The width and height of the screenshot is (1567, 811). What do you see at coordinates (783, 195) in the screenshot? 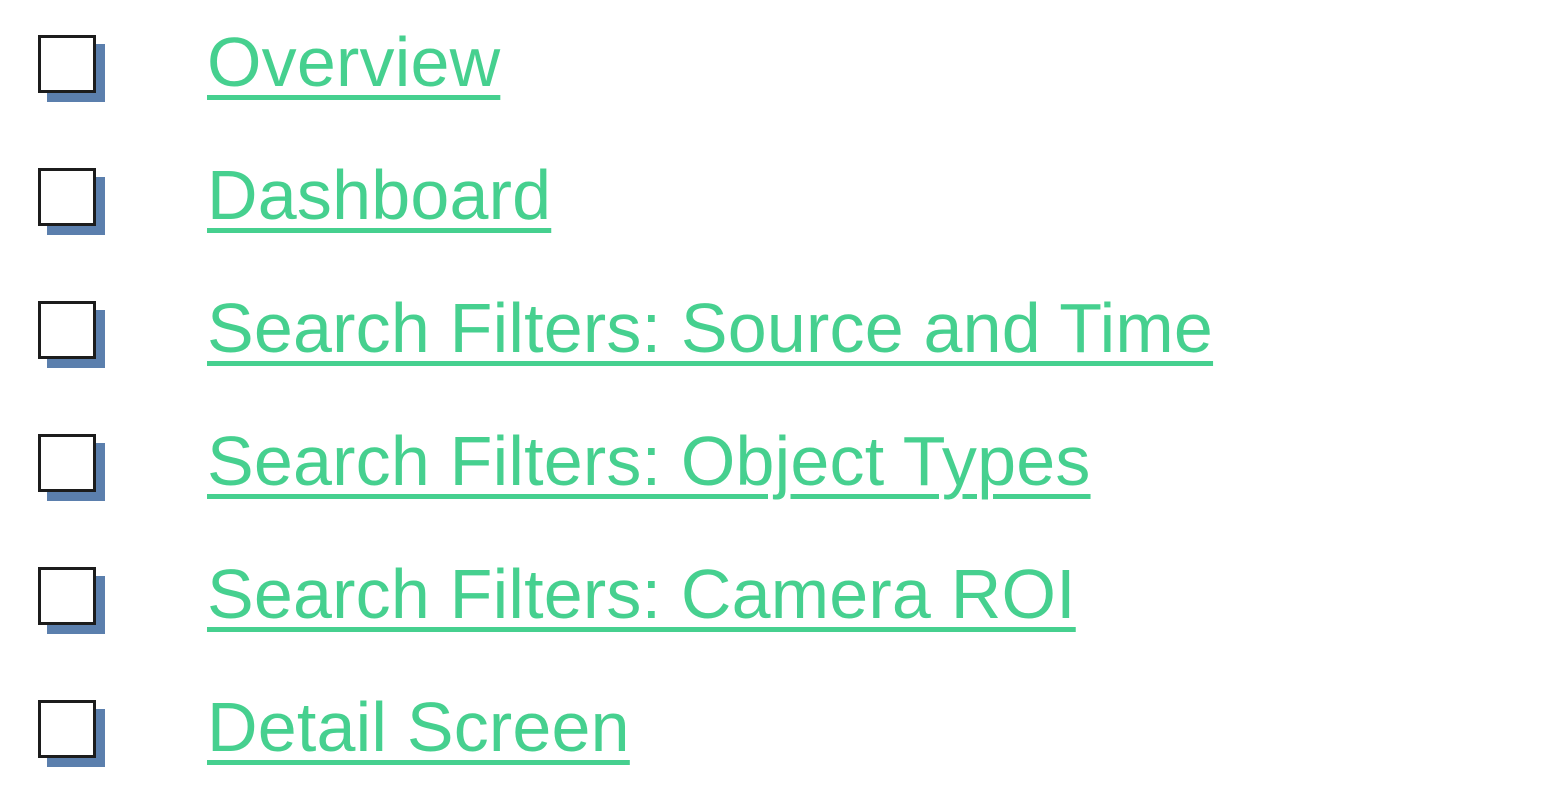
I see `toc-item-dashboard: Dashboard` at bounding box center [783, 195].